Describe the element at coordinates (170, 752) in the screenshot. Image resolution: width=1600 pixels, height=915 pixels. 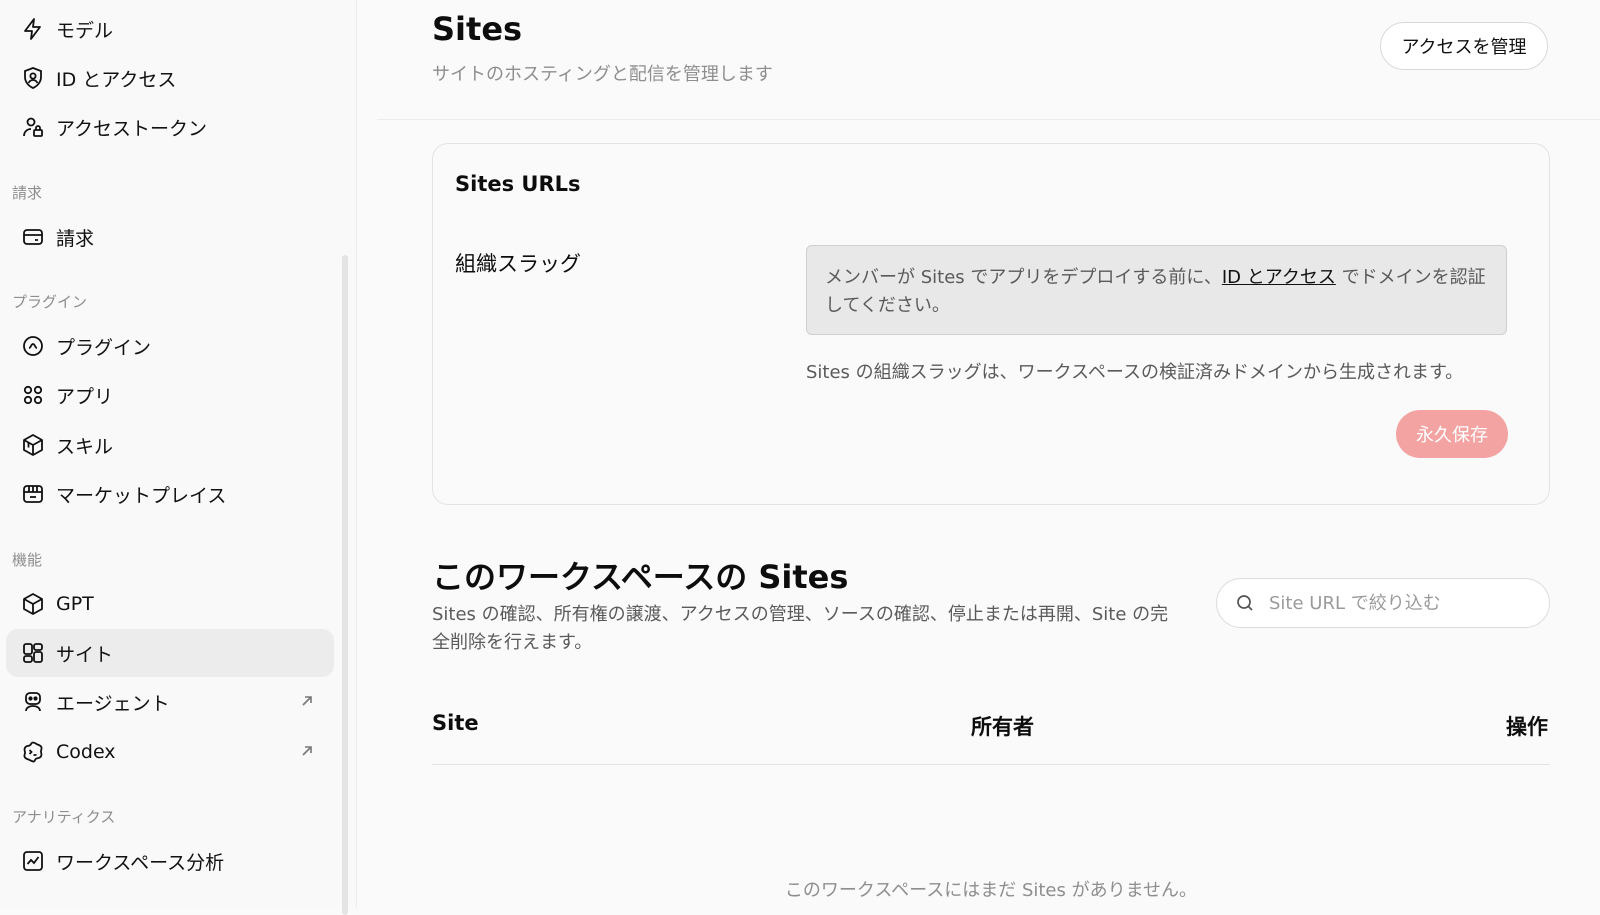
I see `sidebar-item-codex: Codex` at that location.